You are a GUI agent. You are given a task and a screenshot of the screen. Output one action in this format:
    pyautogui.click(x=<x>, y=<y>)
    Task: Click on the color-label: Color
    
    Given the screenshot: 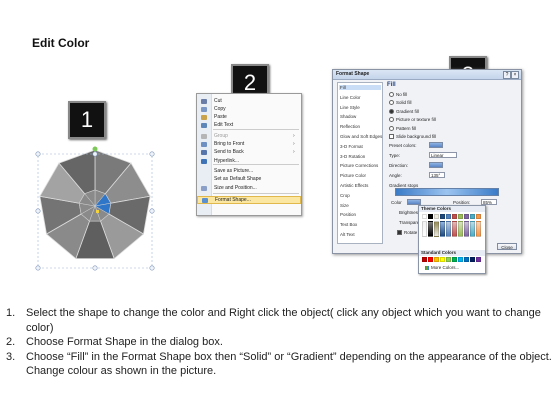 What is the action you would take?
    pyautogui.click(x=396, y=202)
    